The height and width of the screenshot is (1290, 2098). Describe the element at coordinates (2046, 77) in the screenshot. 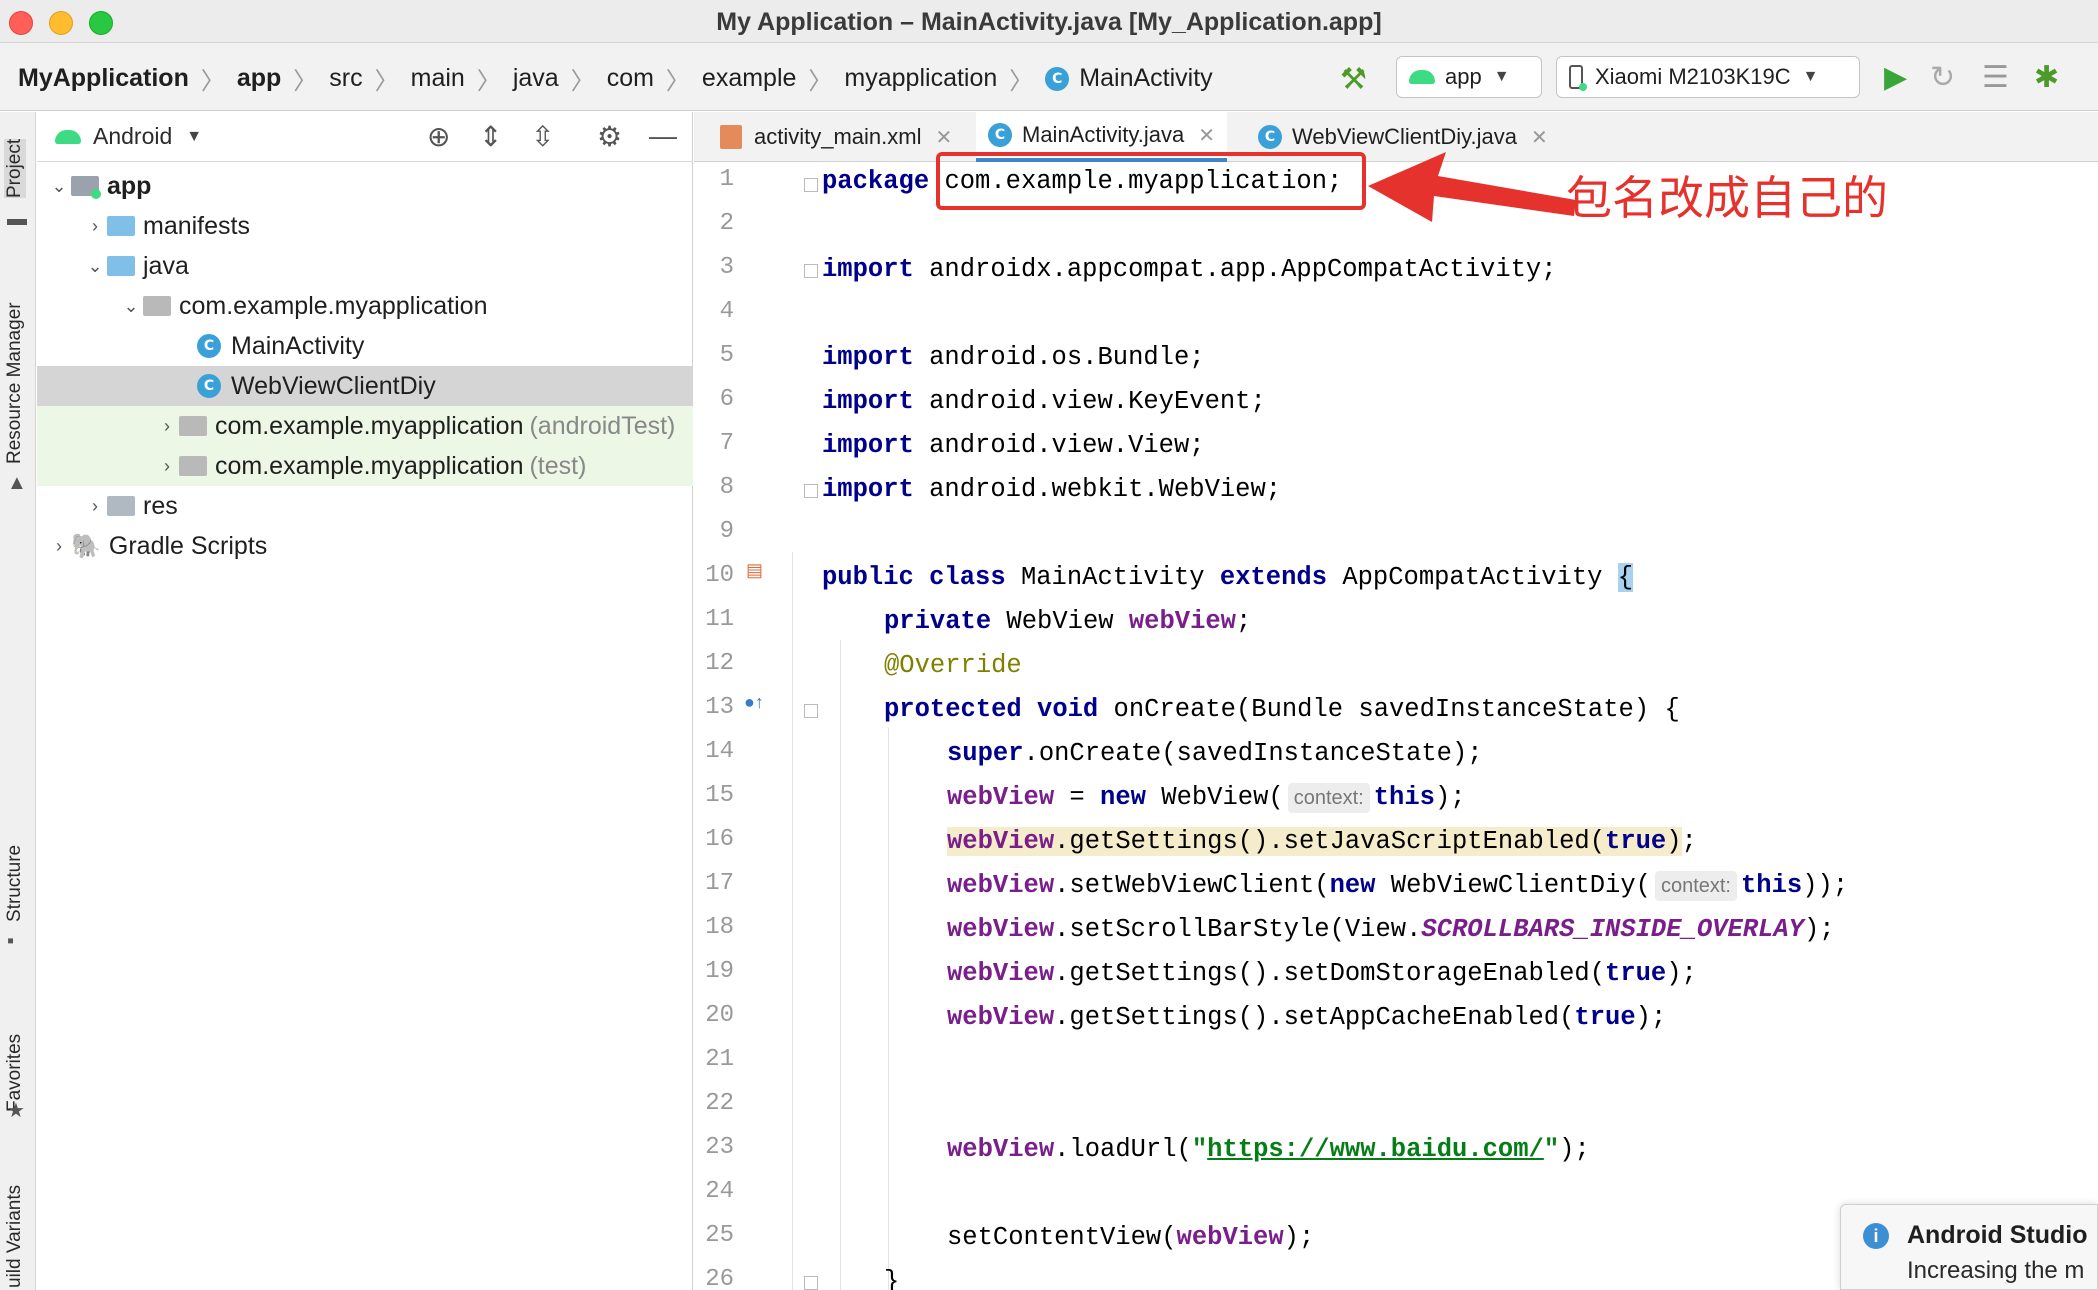

I see `debug-icon: ✱` at that location.